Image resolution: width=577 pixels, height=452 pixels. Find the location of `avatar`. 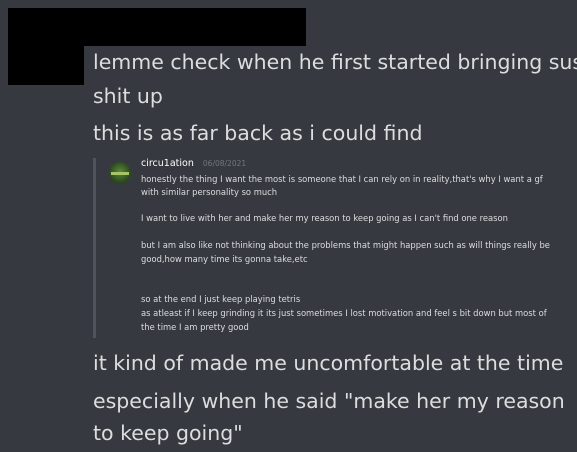

avatar is located at coordinates (120, 173).